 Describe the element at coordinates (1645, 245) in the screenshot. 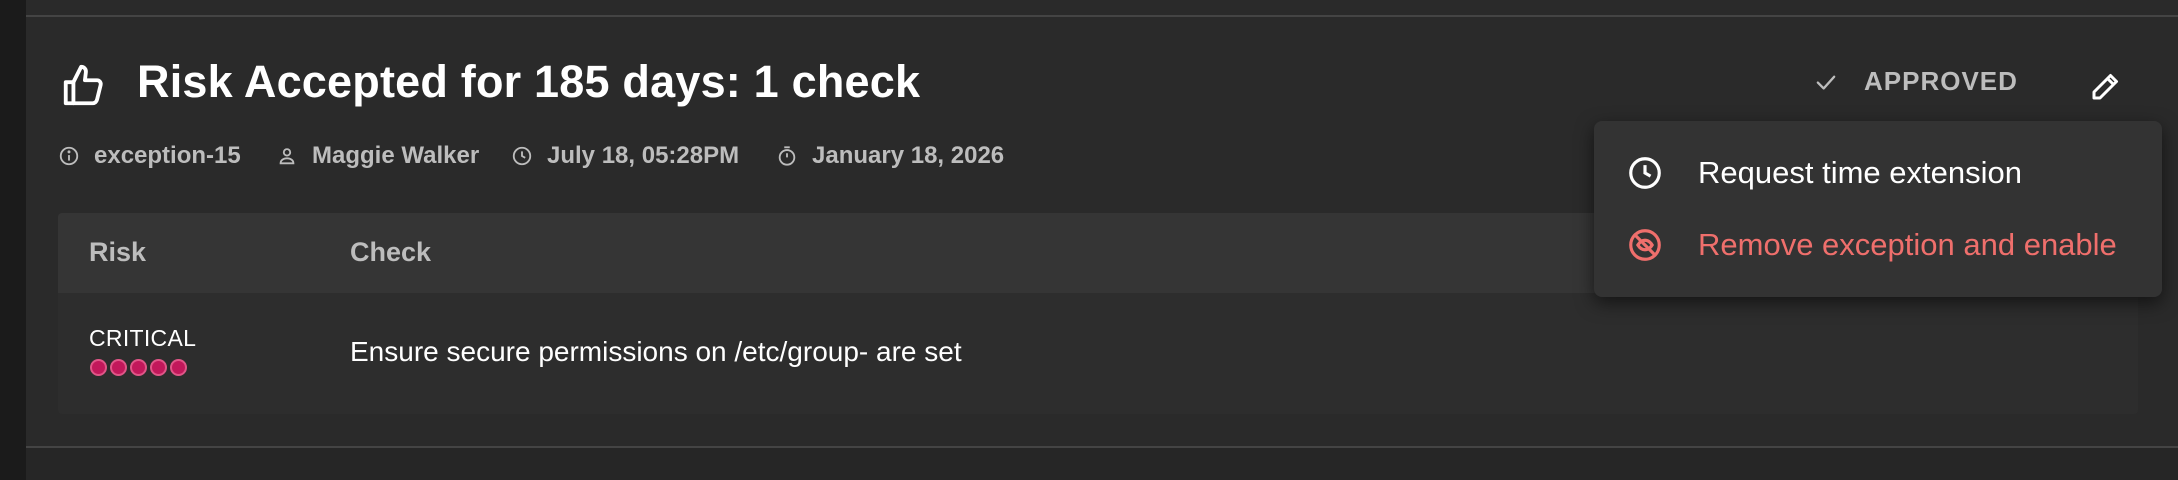

I see `eye-off-icon` at that location.